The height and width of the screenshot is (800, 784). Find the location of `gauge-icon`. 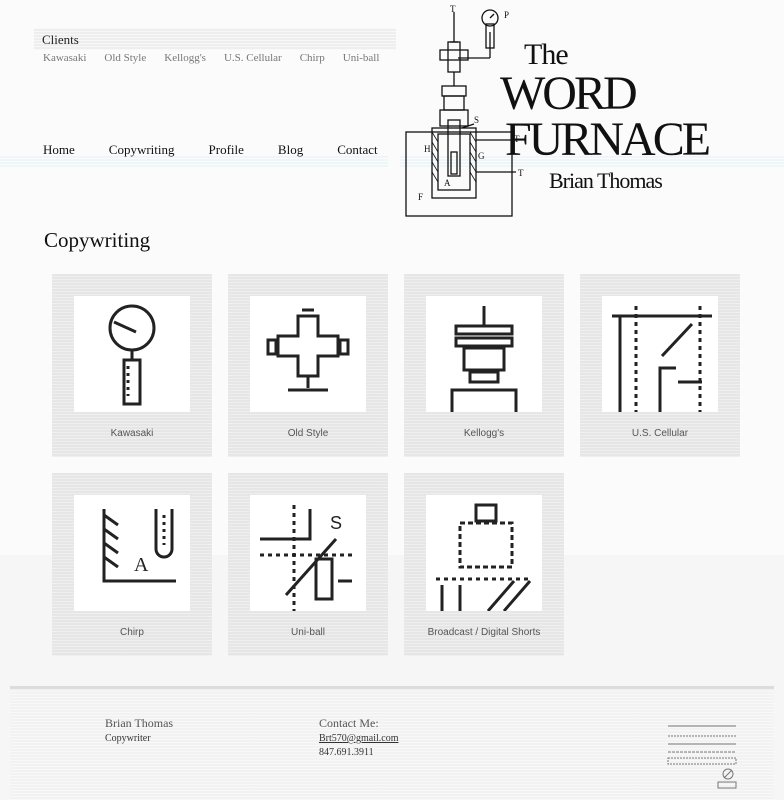

gauge-icon is located at coordinates (132, 354).